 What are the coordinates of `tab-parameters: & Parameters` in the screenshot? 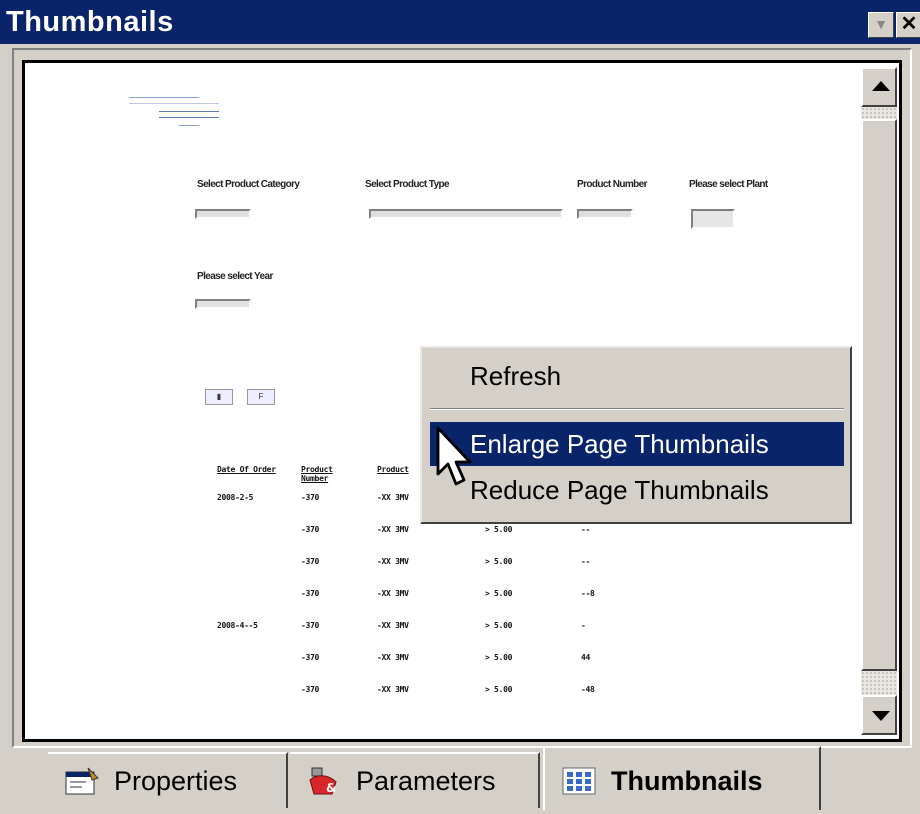 It's located at (415, 780).